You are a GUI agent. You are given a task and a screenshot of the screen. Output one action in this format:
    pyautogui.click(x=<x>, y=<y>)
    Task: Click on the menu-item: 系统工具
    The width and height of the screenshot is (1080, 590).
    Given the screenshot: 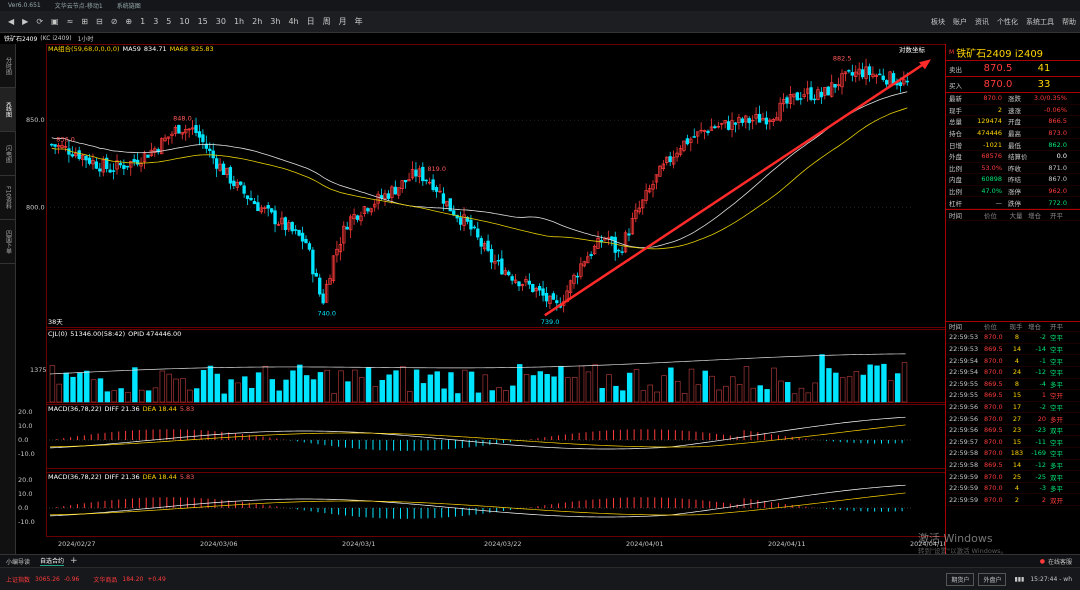 What is the action you would take?
    pyautogui.click(x=1040, y=22)
    